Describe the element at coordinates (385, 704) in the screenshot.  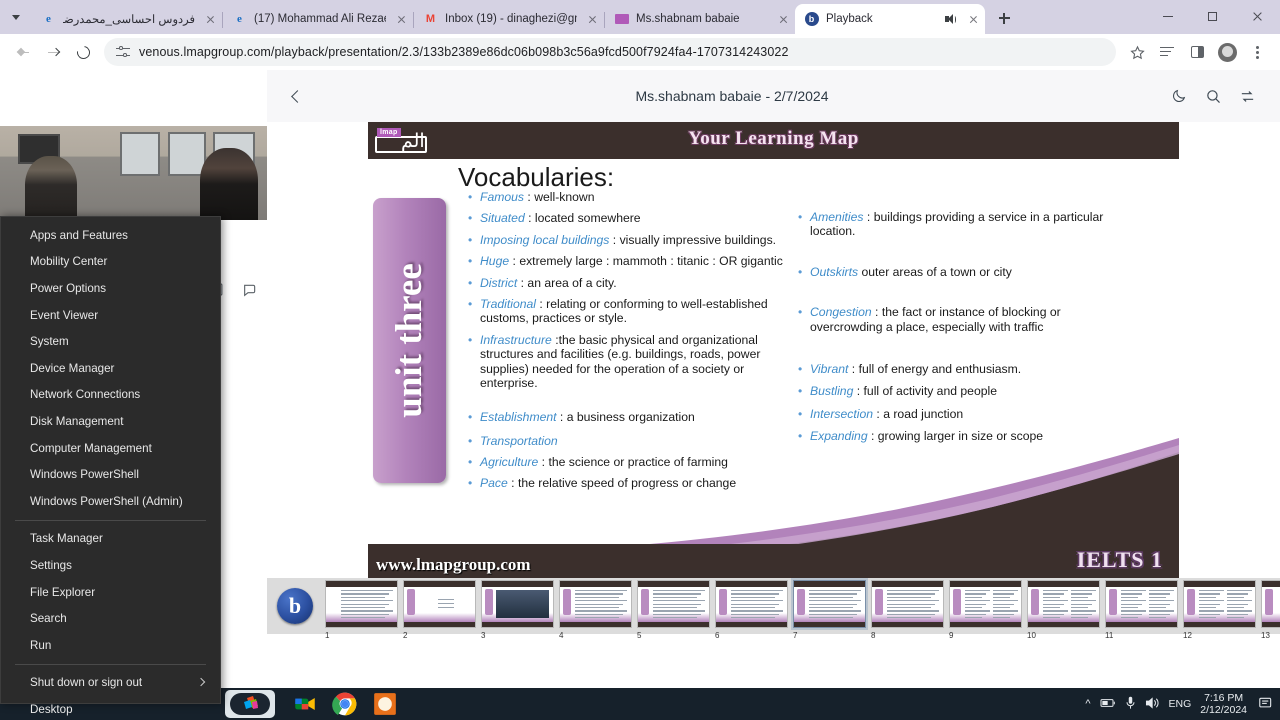
I see `taskbar-app-vlc` at that location.